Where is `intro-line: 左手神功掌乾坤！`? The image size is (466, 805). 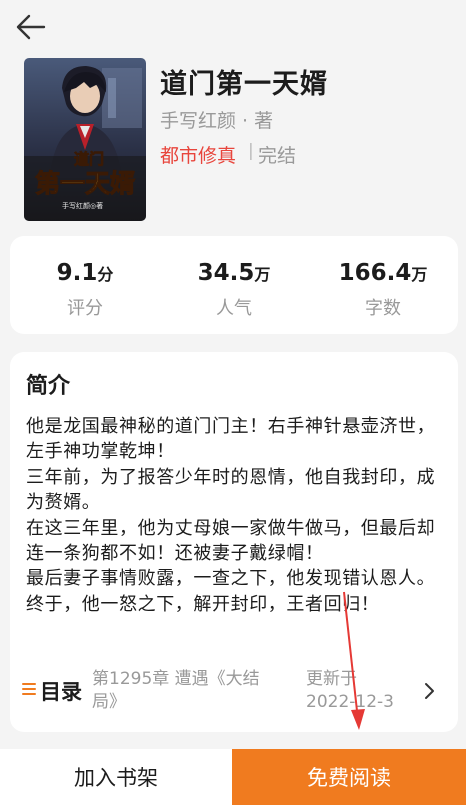
intro-line: 左手神功掌乾坤！ is located at coordinates (100, 452).